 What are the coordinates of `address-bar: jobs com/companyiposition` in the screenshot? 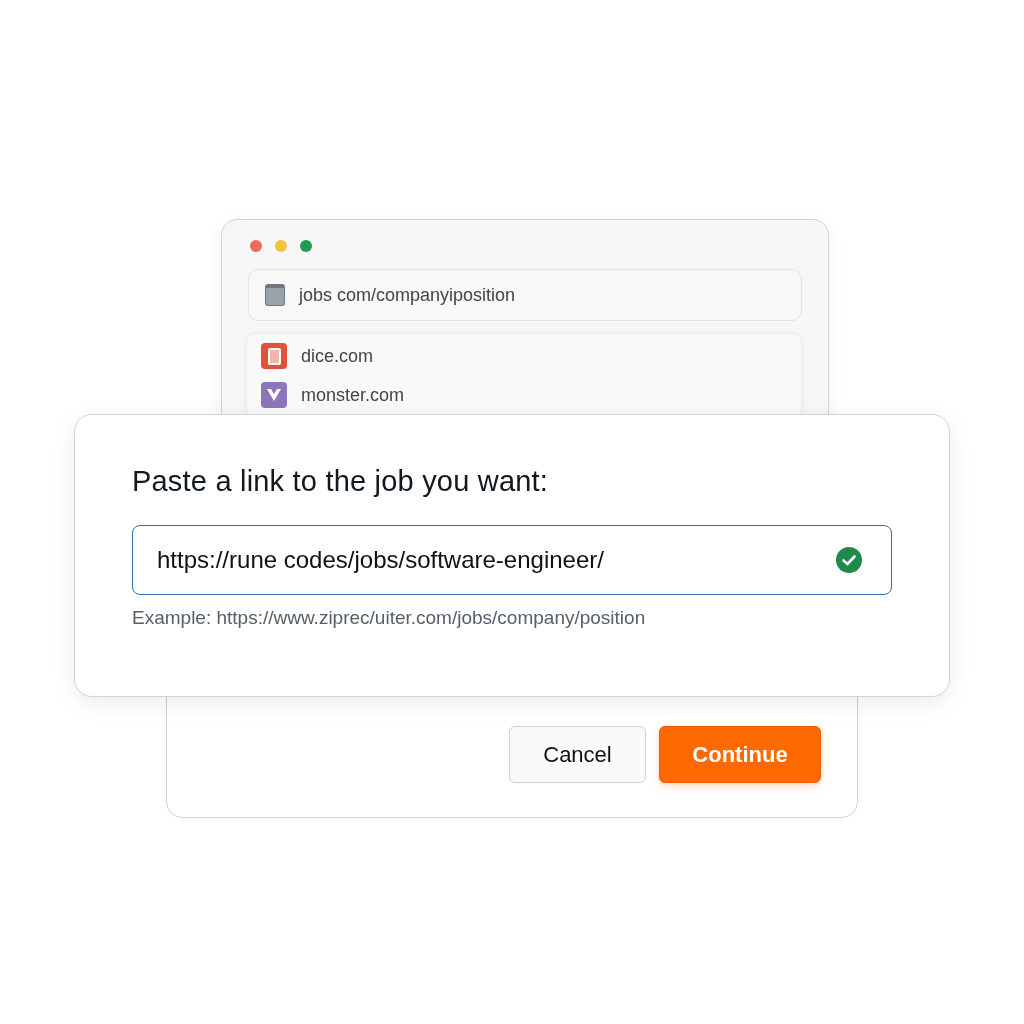 It's located at (525, 295).